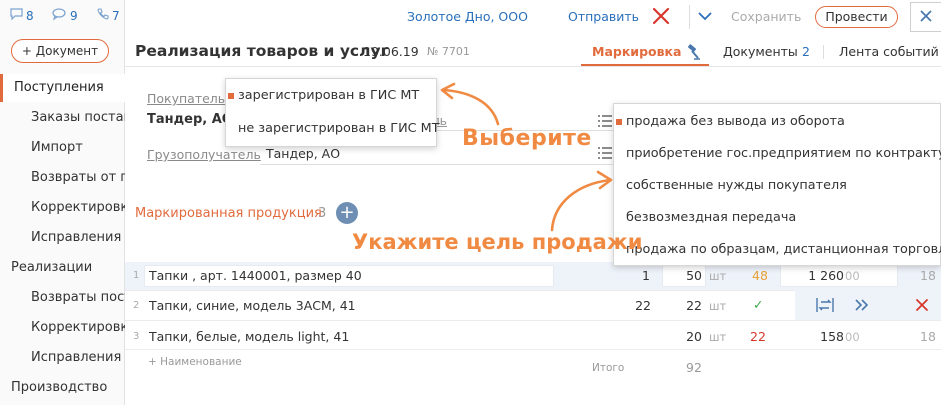 Image resolution: width=941 pixels, height=405 pixels. What do you see at coordinates (74, 16) in the screenshot?
I see `chats-count: 9` at bounding box center [74, 16].